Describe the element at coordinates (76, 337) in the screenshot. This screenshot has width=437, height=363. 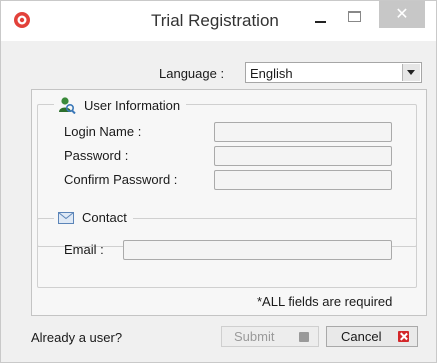
I see `already-user-text: Already a user?` at that location.